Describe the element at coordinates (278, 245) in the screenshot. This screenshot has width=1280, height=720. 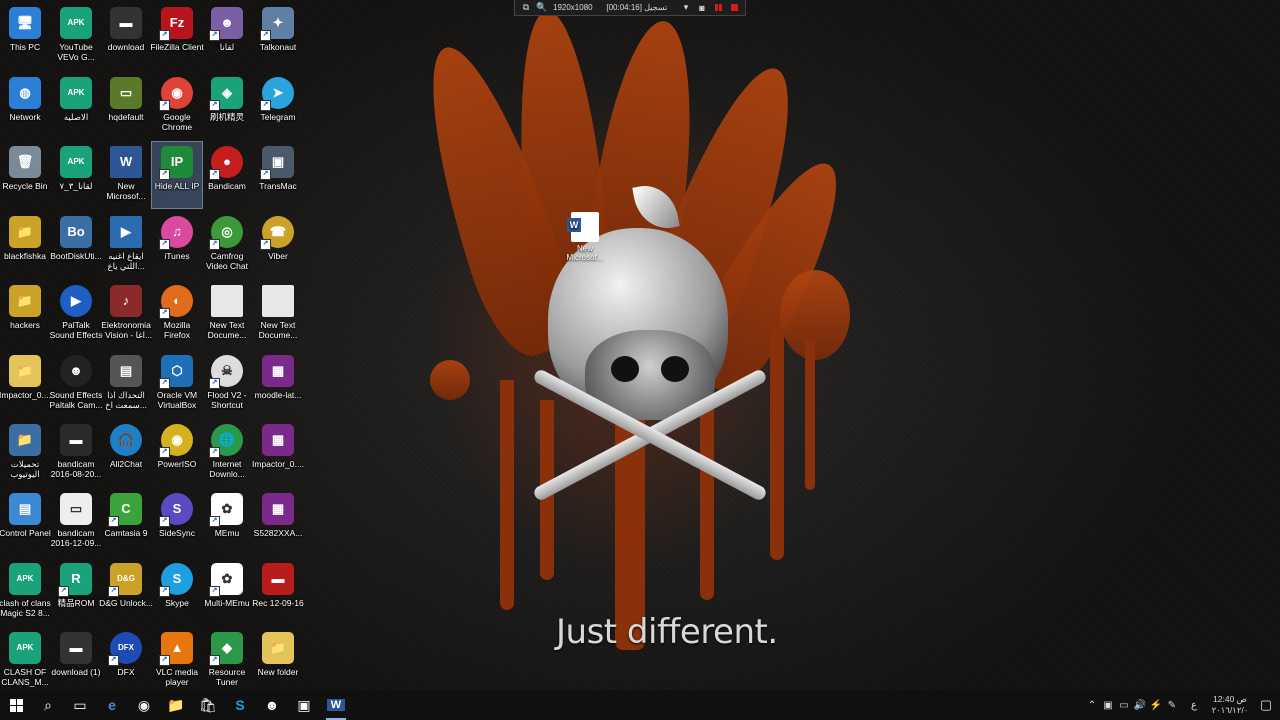
I see `desktop-icon: ☎ ↗ Viber` at that location.